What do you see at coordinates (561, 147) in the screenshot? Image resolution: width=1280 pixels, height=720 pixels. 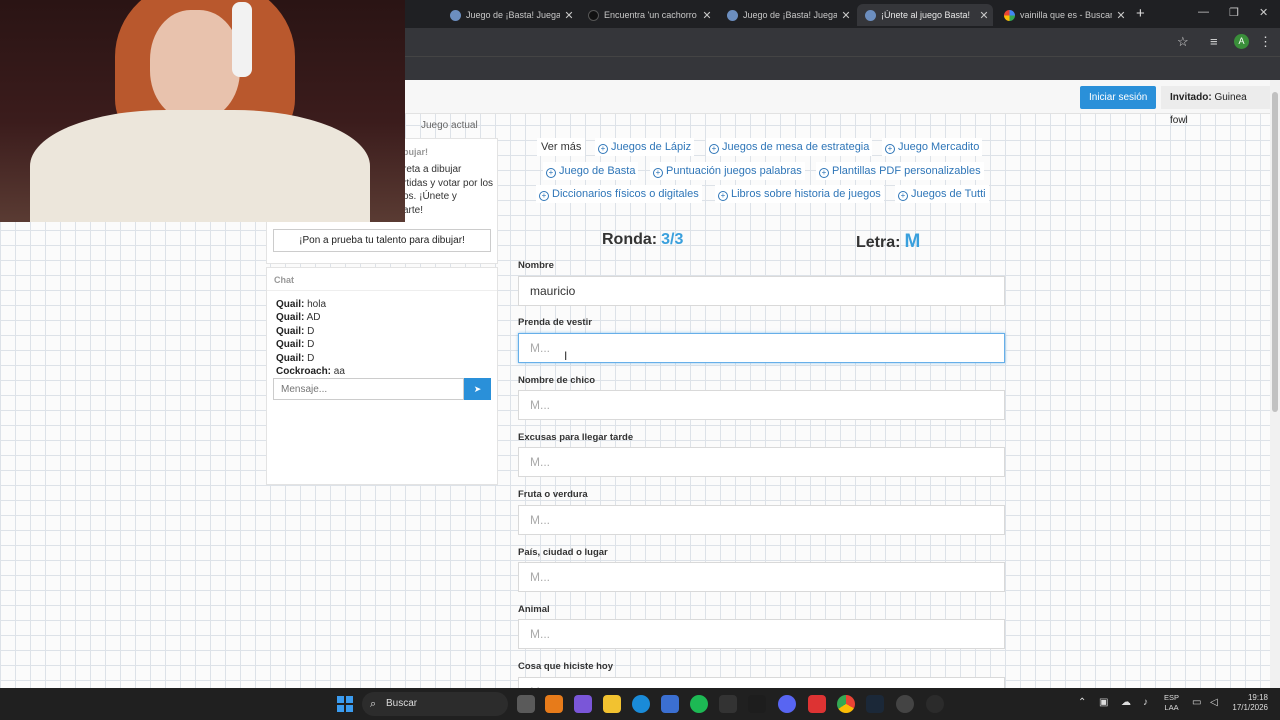 I see `ver-mas-label: Ver más` at bounding box center [561, 147].